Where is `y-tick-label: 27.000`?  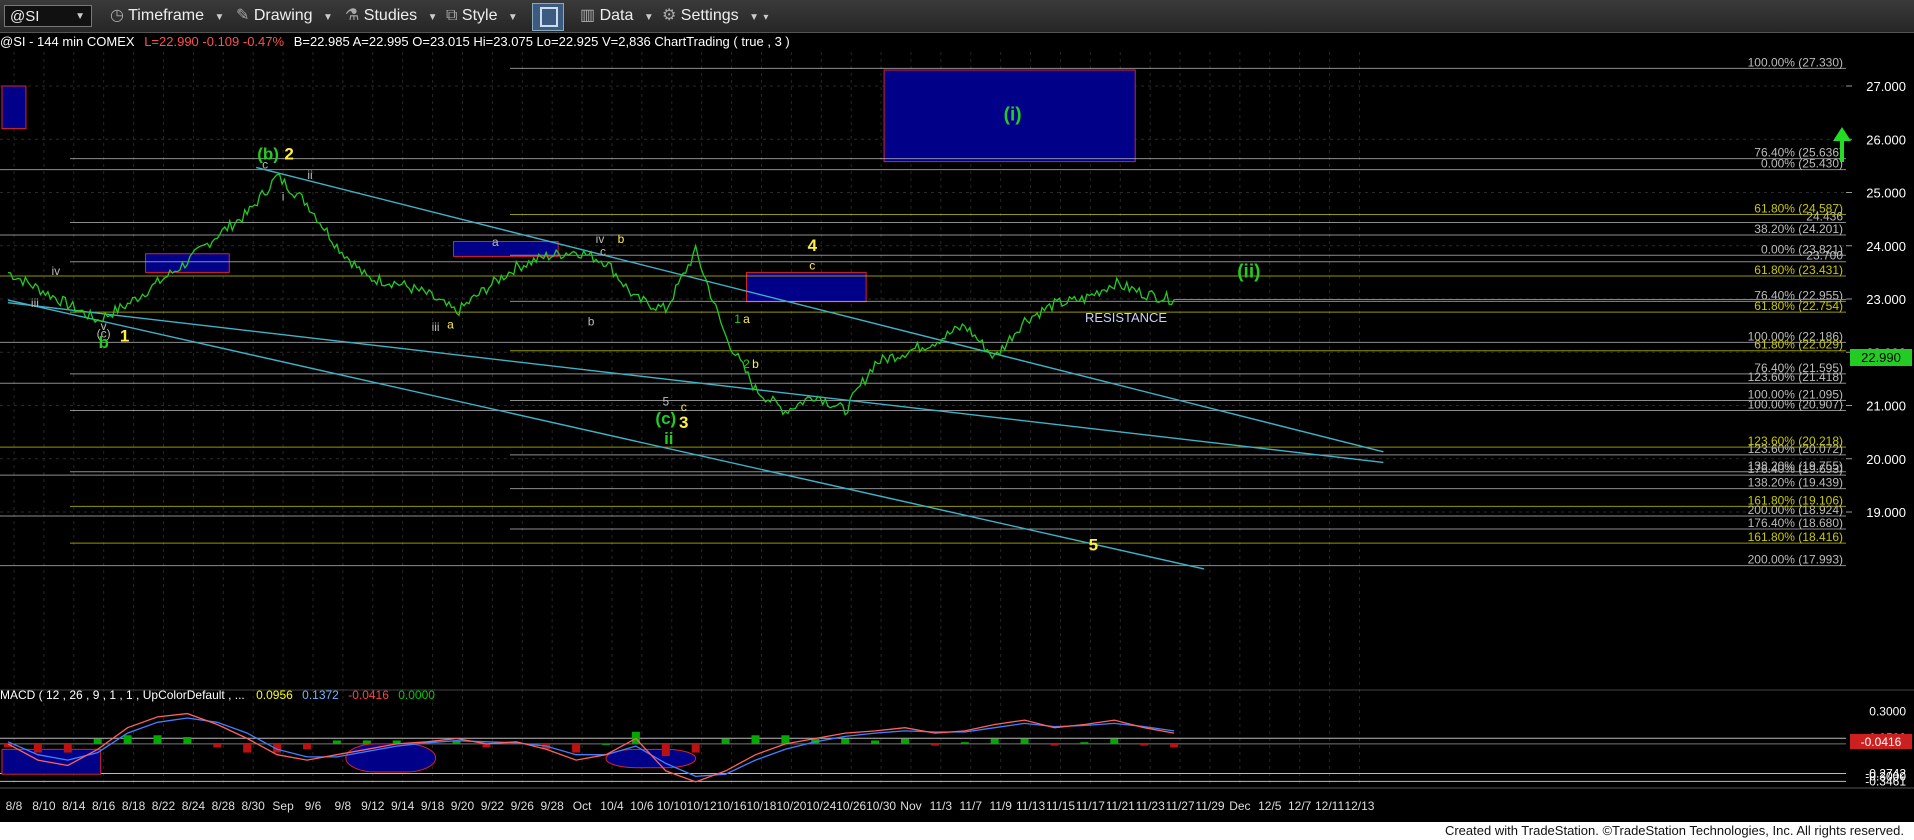 y-tick-label: 27.000 is located at coordinates (1886, 86).